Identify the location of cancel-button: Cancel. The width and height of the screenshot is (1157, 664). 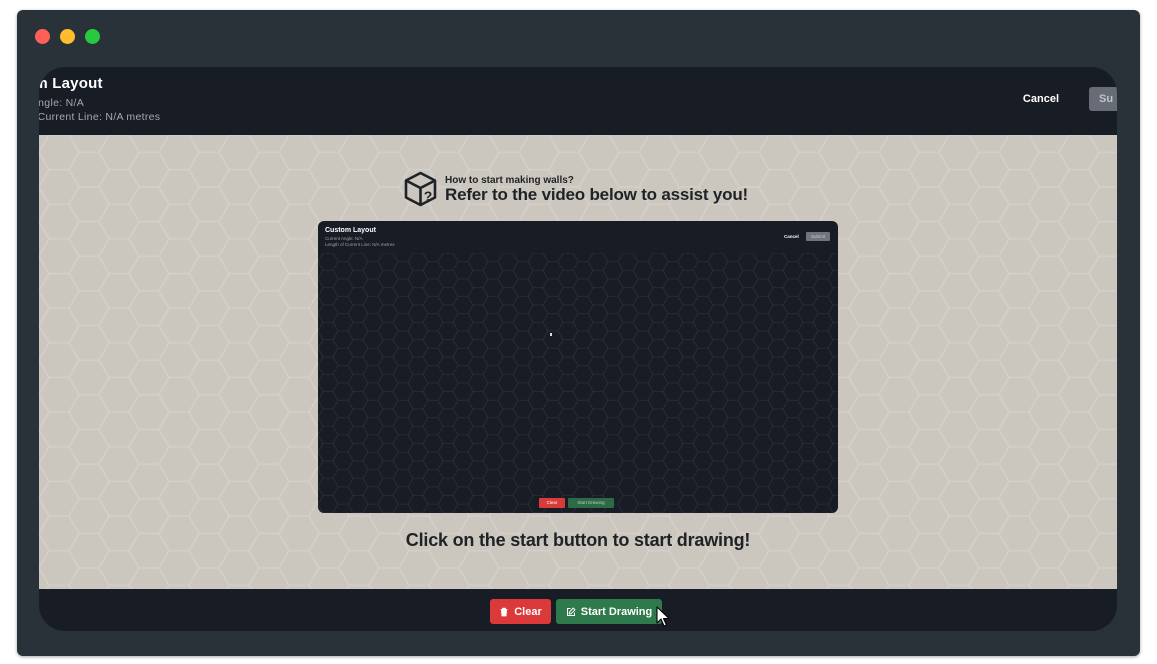
(1041, 99).